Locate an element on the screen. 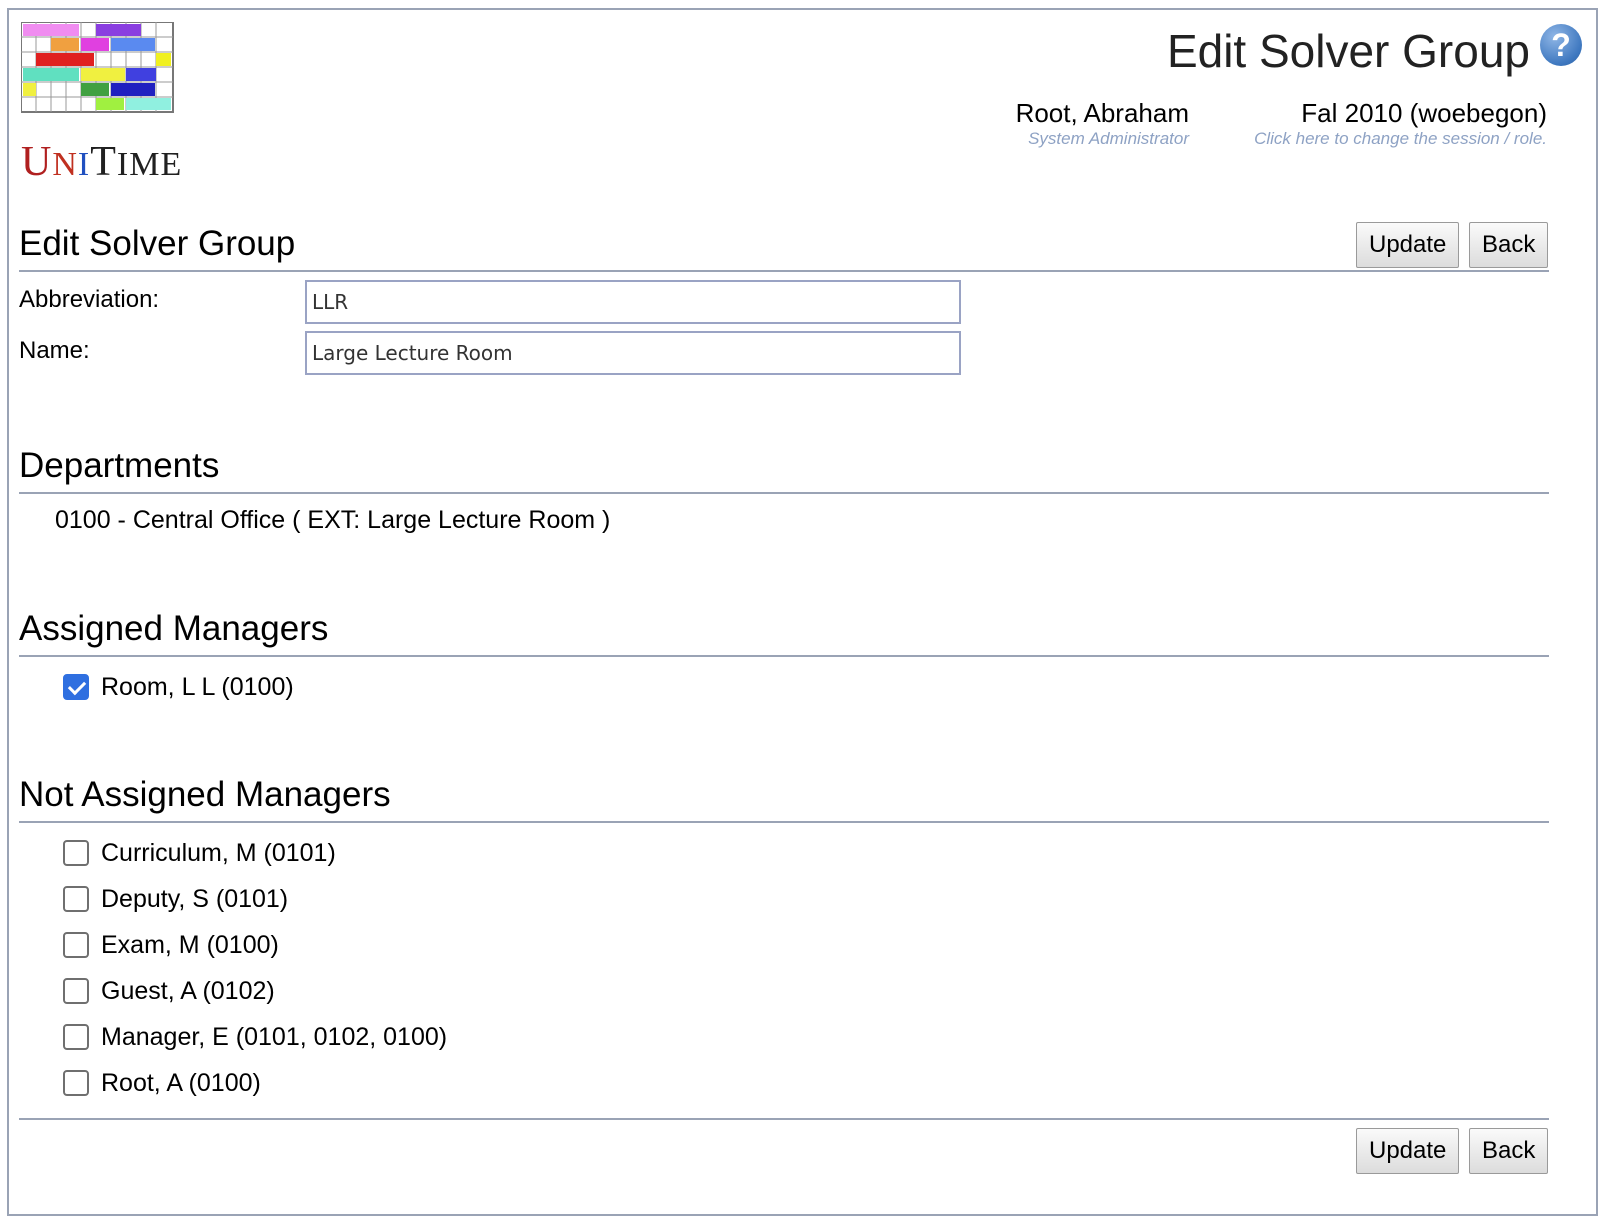 The width and height of the screenshot is (1604, 1216). not-assigned-manager-row: Root, A (0100) is located at coordinates (162, 1083).